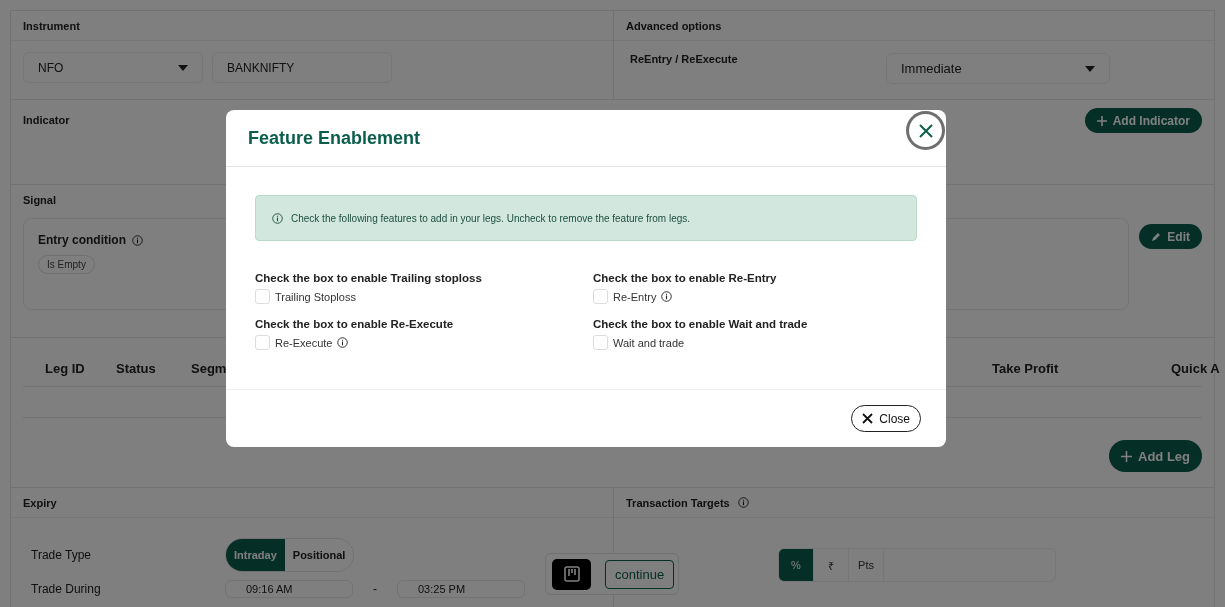 The image size is (1225, 607). I want to click on section-title: Transaction Targets, so click(678, 502).